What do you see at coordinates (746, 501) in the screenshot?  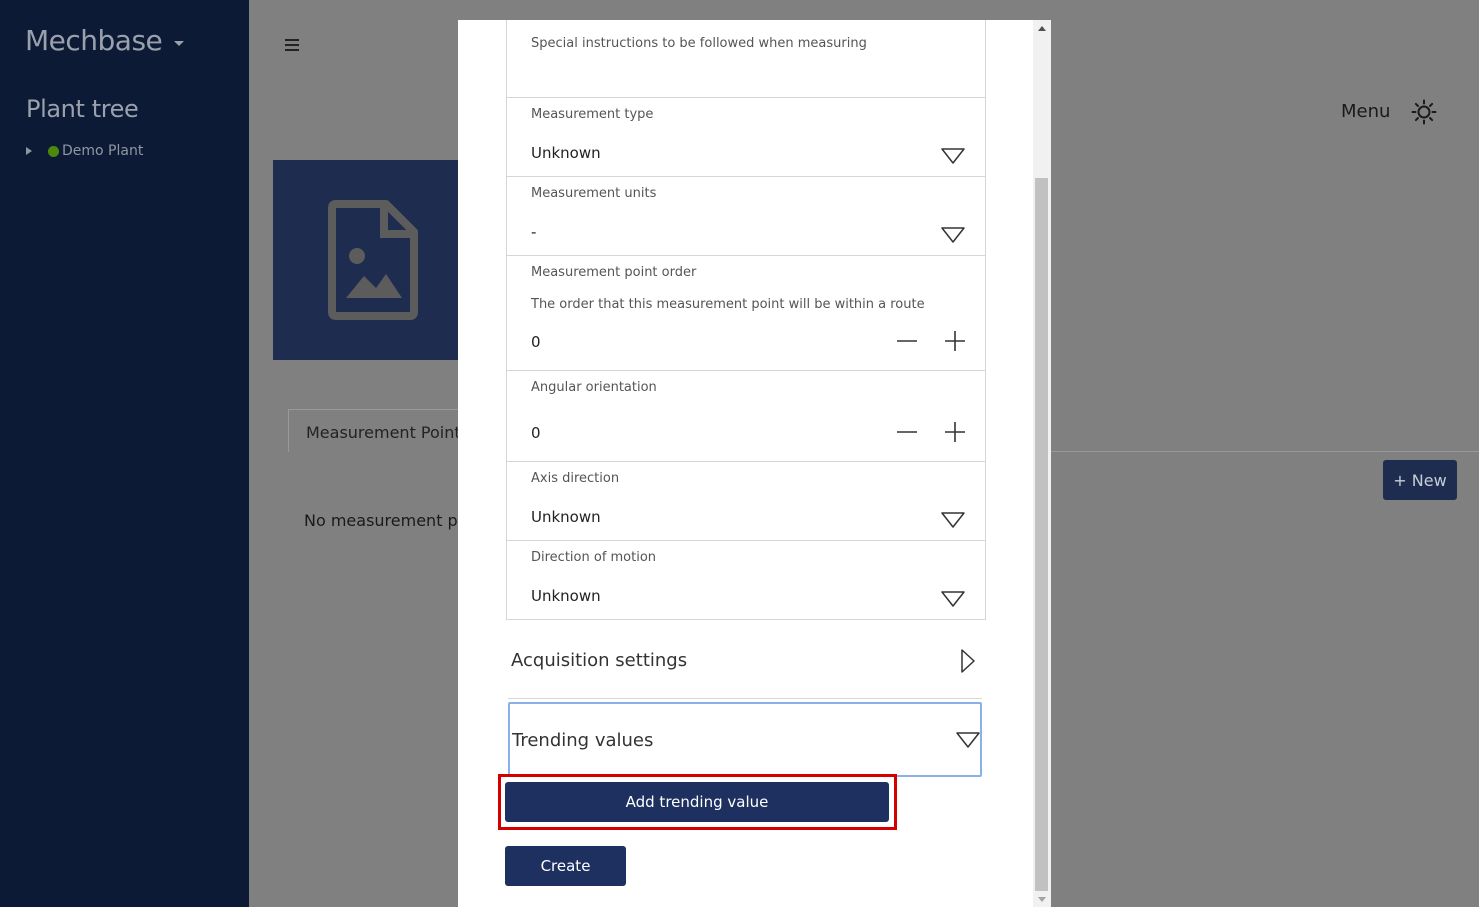 I see `axis-direction-select: Axis direction Unknown` at bounding box center [746, 501].